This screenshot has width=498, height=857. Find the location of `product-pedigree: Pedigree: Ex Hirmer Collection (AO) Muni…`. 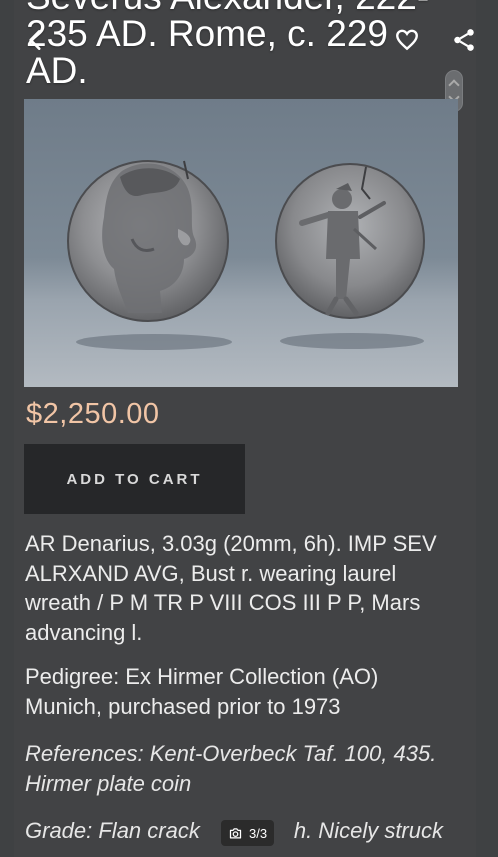

product-pedigree: Pedigree: Ex Hirmer Collection (AO) Muni… is located at coordinates (202, 691).